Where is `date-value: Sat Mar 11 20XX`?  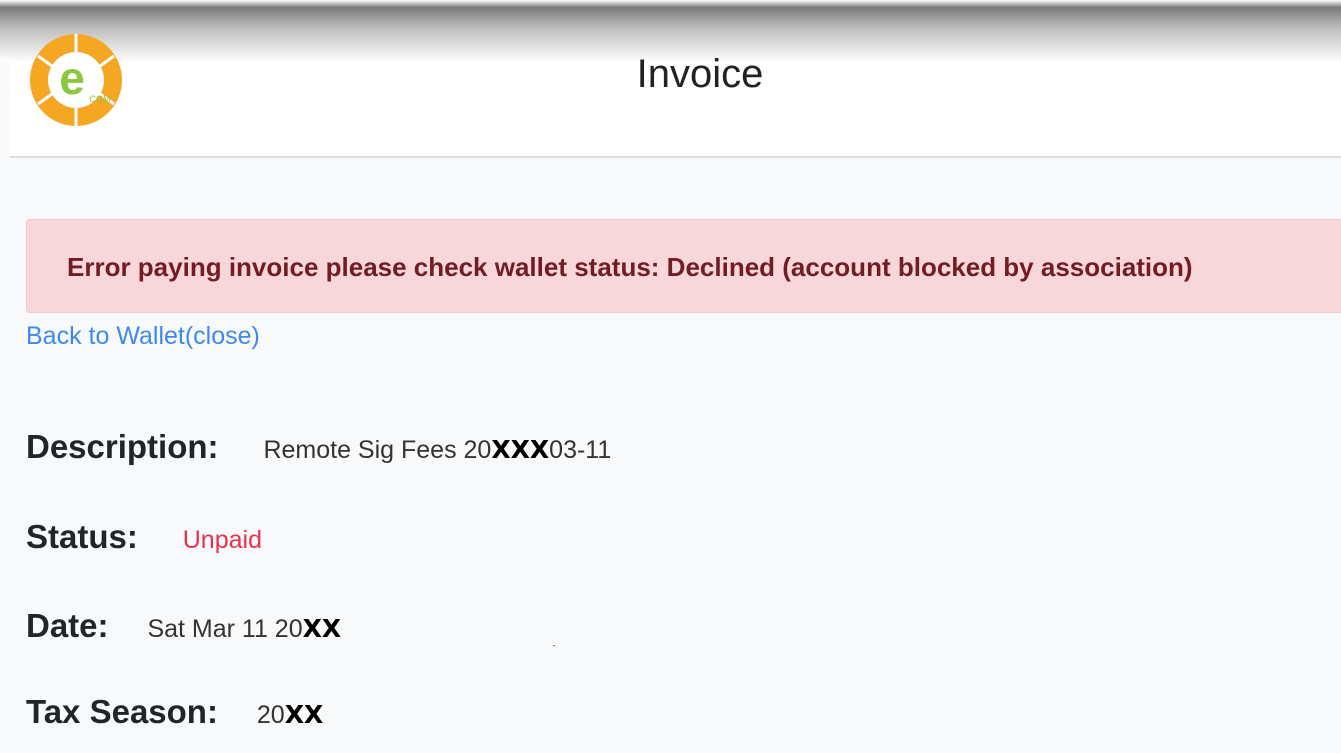
date-value: Sat Mar 11 20XX is located at coordinates (244, 628).